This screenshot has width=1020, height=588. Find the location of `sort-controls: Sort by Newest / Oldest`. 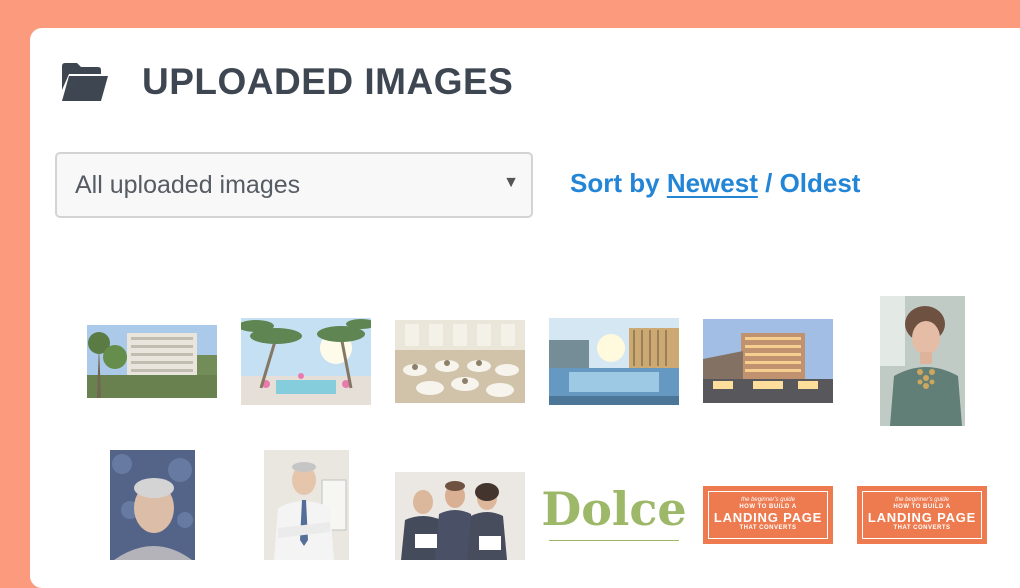

sort-controls: Sort by Newest / Oldest is located at coordinates (715, 183).